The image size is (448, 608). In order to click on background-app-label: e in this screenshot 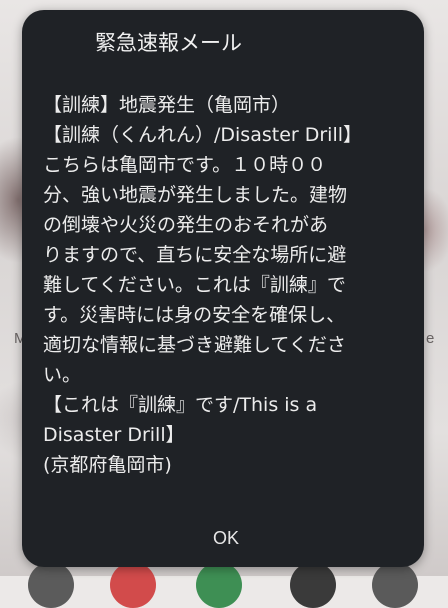, I will do `click(430, 338)`.